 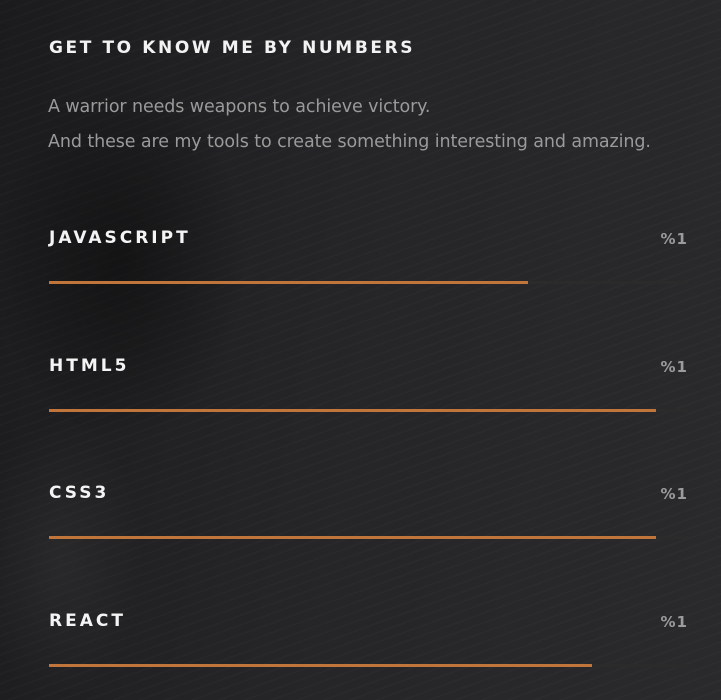 What do you see at coordinates (232, 48) in the screenshot?
I see `section-heading: GET TO KNOW ME BY NUMBERS` at bounding box center [232, 48].